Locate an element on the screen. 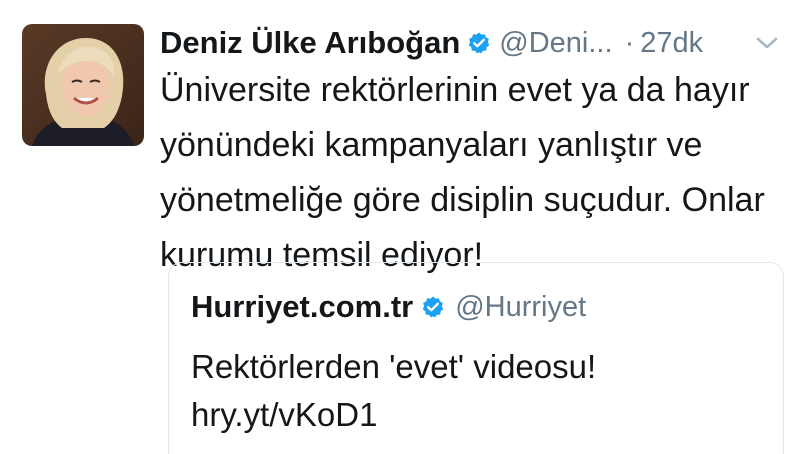  chevron-down-icon is located at coordinates (767, 43).